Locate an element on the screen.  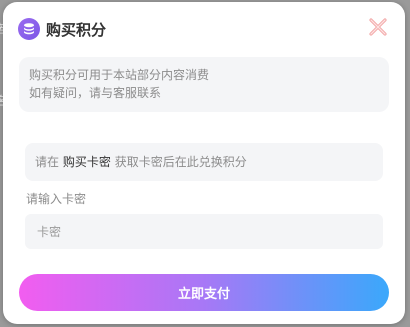
close-icon is located at coordinates (378, 27).